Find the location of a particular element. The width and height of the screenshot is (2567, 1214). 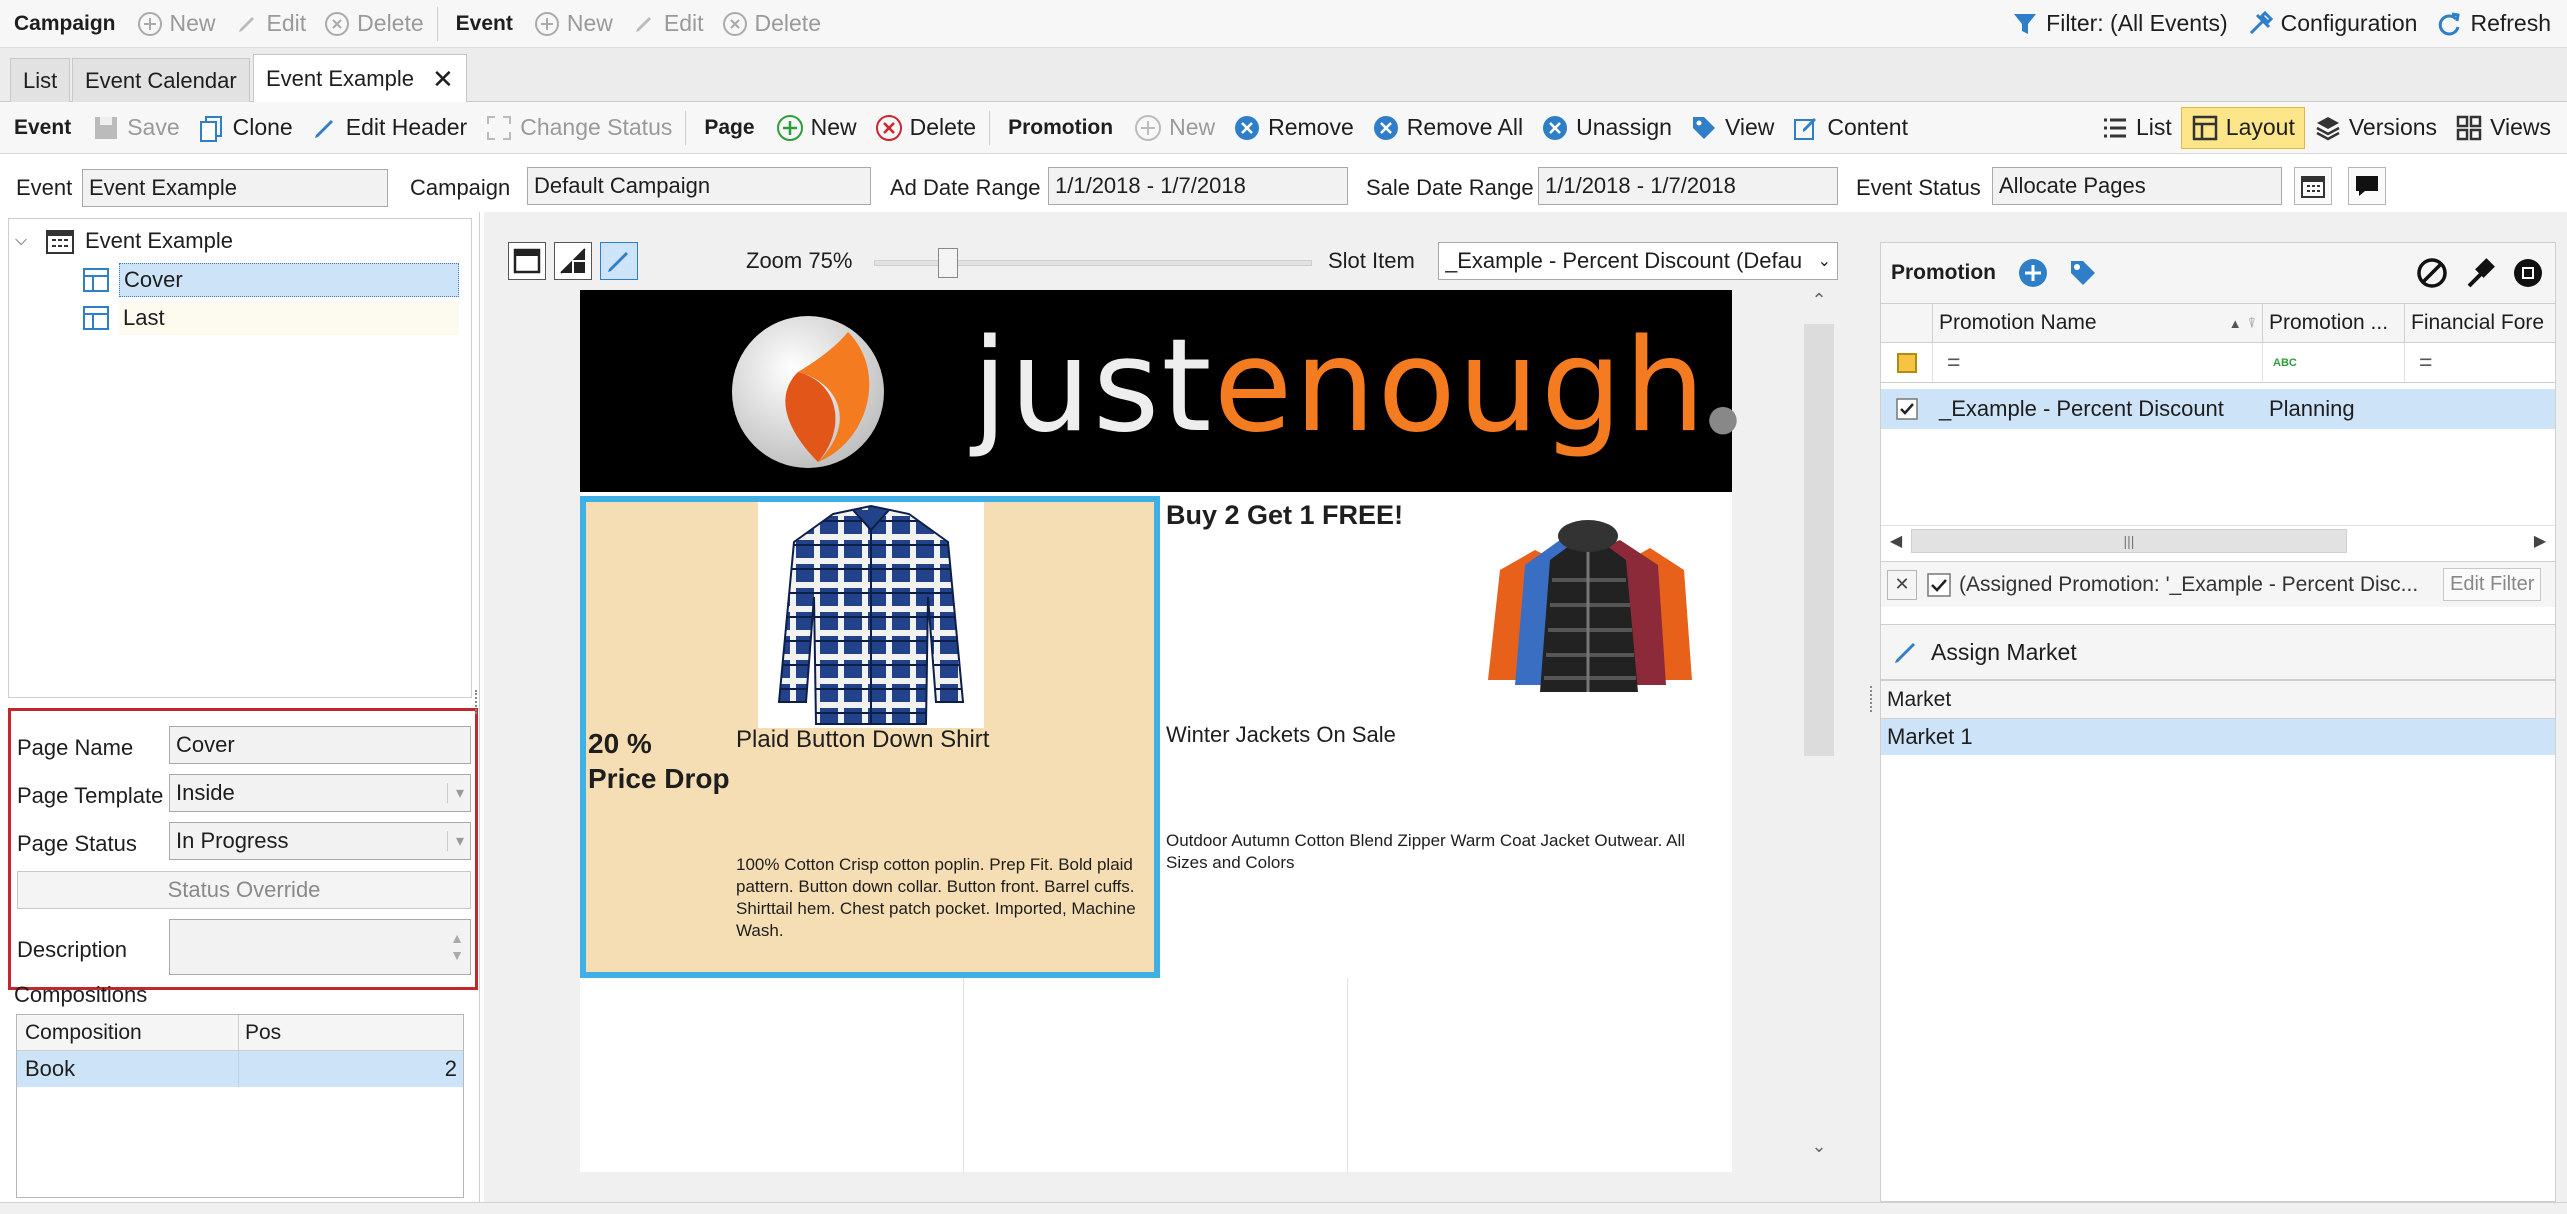

status-override-button: Status Override is located at coordinates (244, 890).